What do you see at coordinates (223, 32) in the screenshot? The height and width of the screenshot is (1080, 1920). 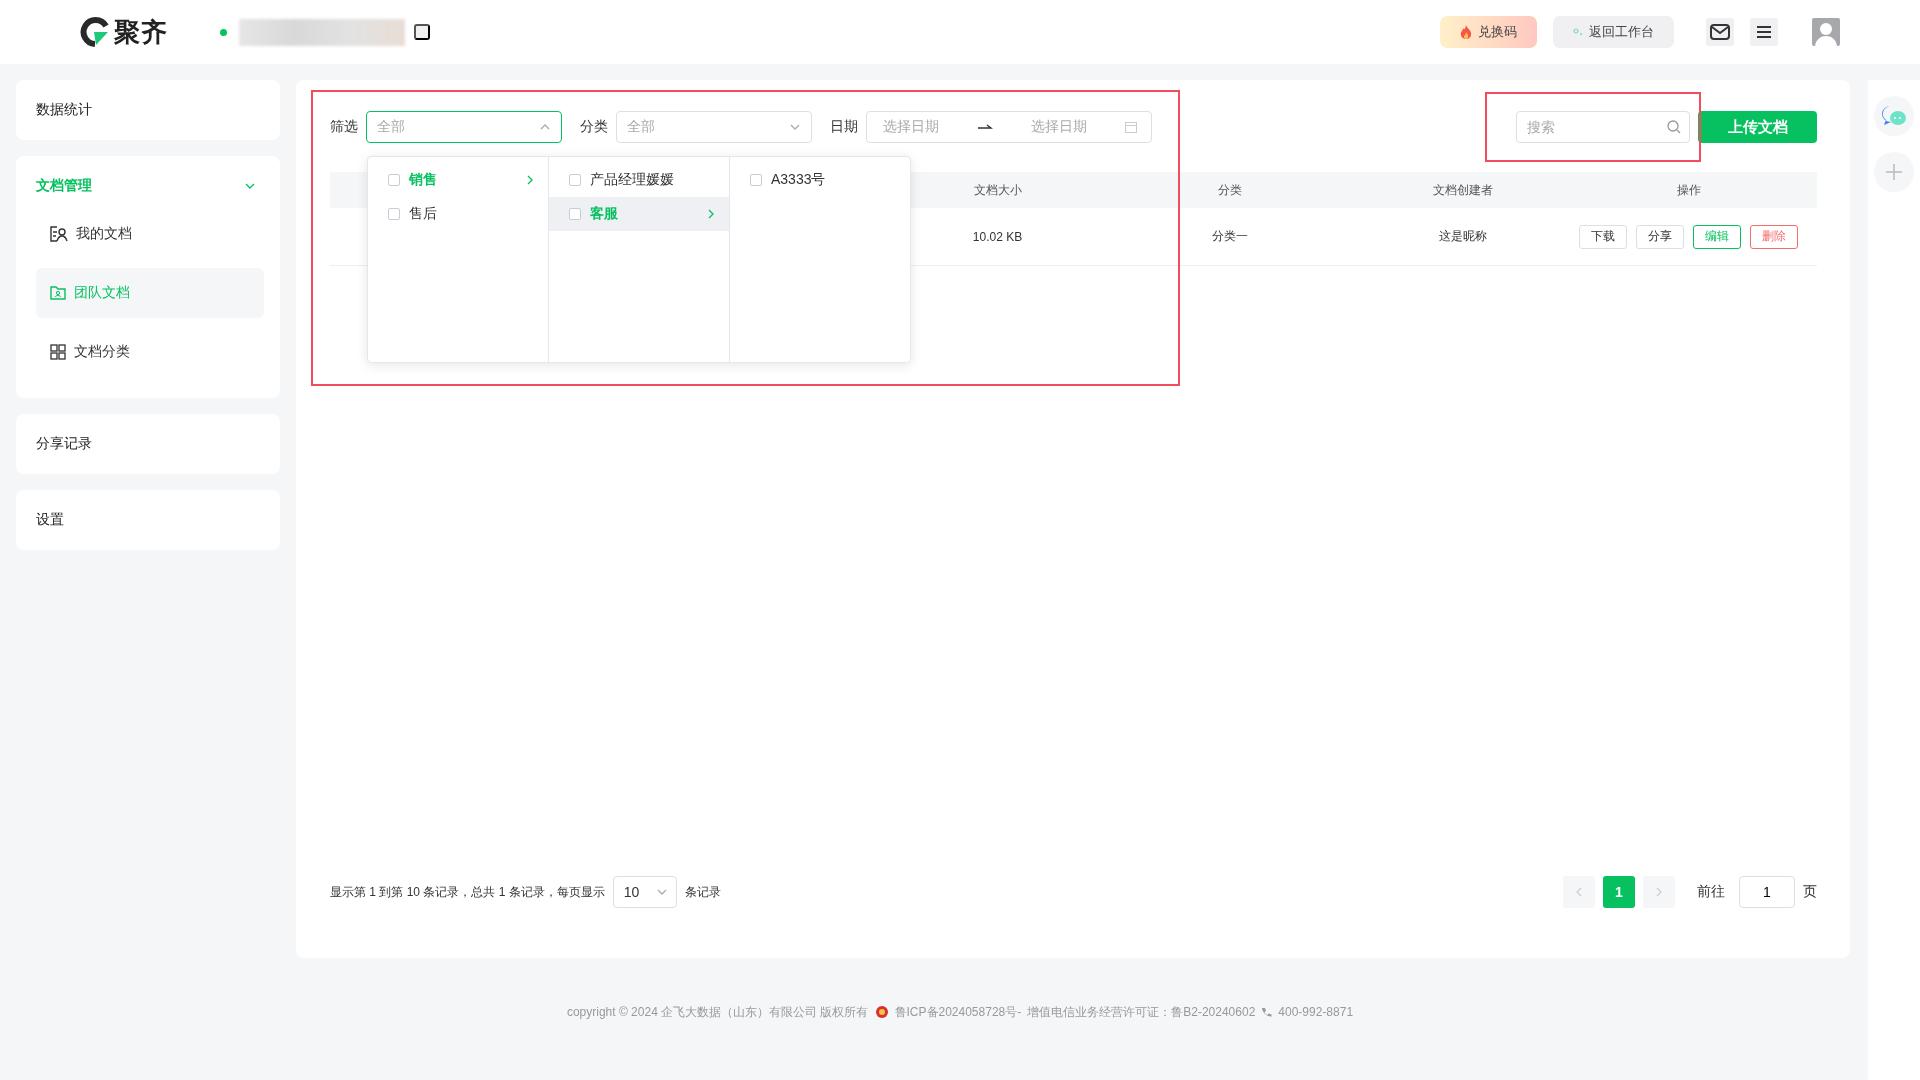 I see `status-dot` at bounding box center [223, 32].